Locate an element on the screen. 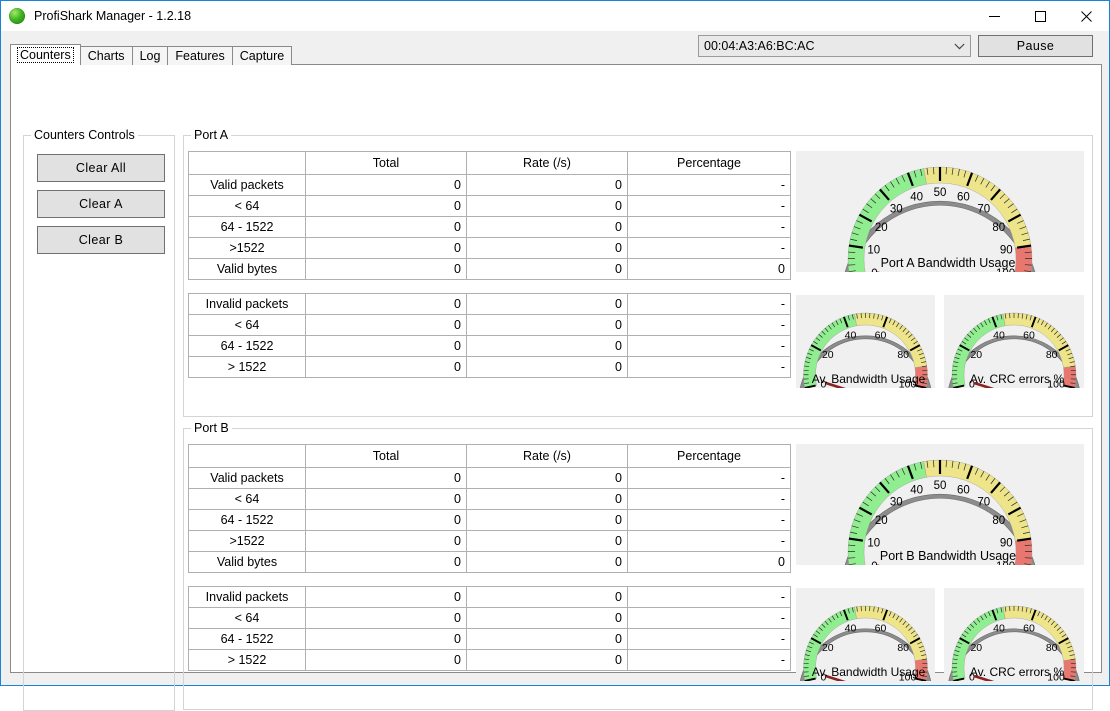 The height and width of the screenshot is (711, 1110). tab-strip: Counters Charts Log Features Capture is located at coordinates (150, 55).